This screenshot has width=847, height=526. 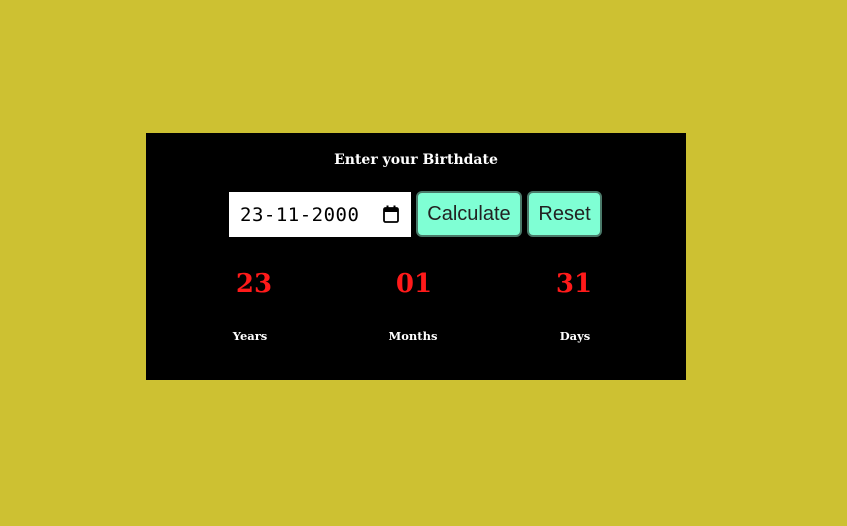 I want to click on months-value: 01, so click(x=414, y=284).